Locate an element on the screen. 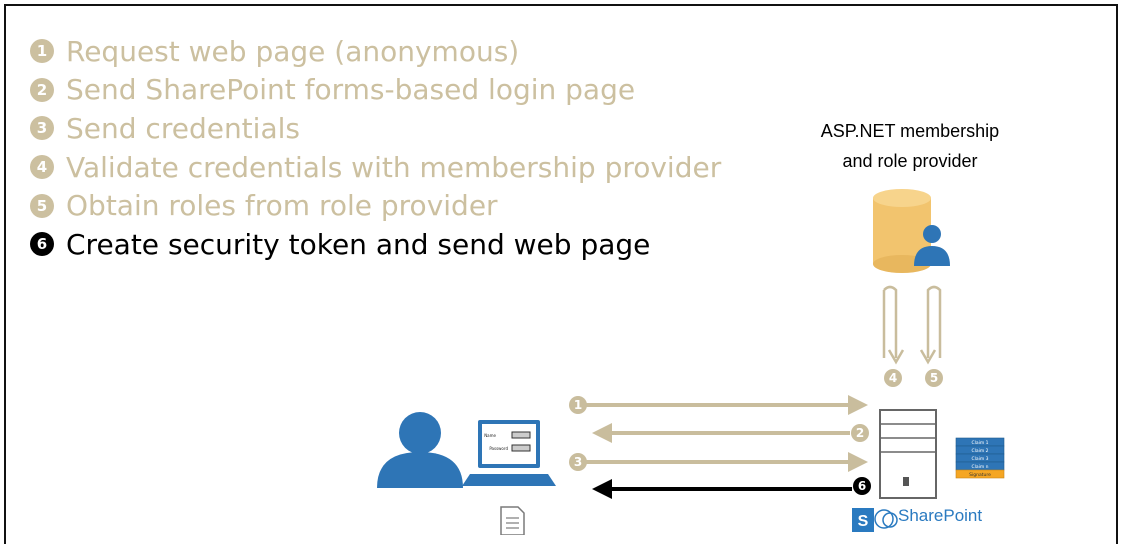 The width and height of the screenshot is (1124, 544). token-claim-1: Claim 1 is located at coordinates (979, 443).